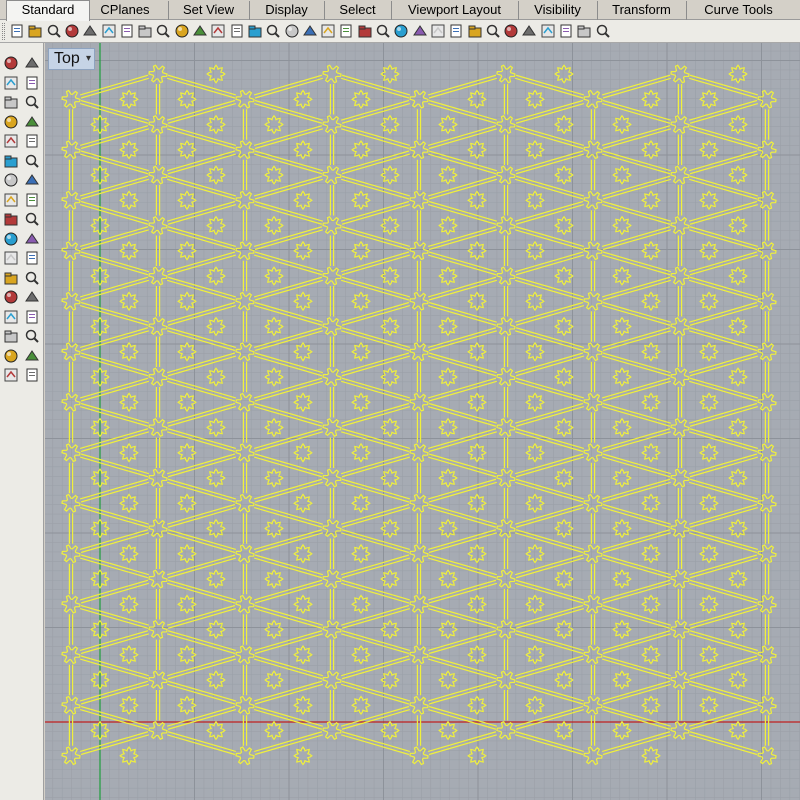 The height and width of the screenshot is (800, 800). I want to click on array-icon, so click(11, 336).